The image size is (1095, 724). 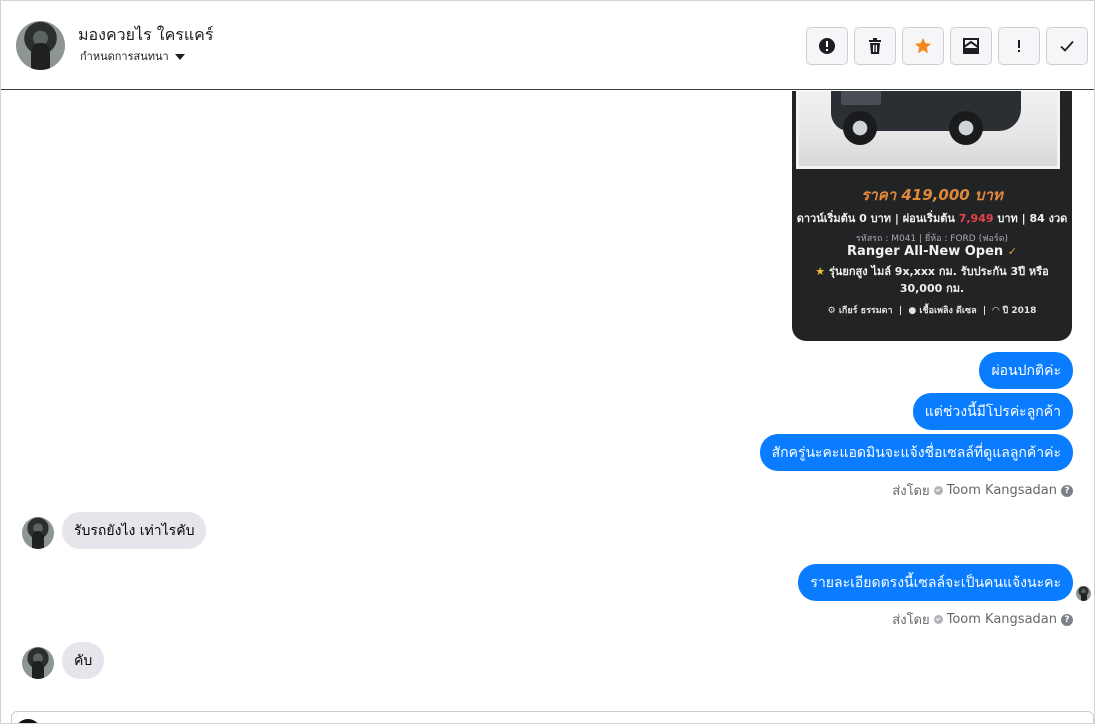 What do you see at coordinates (1083, 593) in the screenshot?
I see `seen-avatar` at bounding box center [1083, 593].